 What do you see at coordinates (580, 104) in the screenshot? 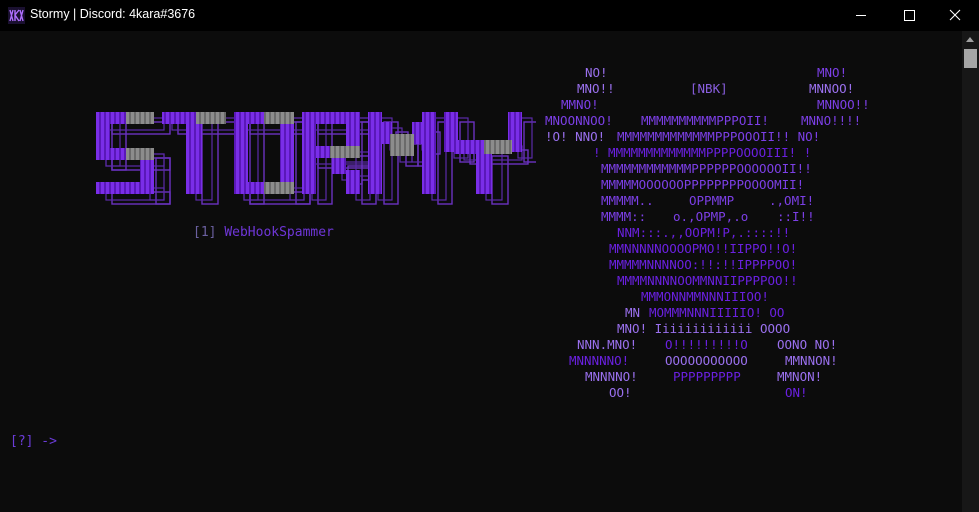
I see `ascii-text: MMNO!` at bounding box center [580, 104].